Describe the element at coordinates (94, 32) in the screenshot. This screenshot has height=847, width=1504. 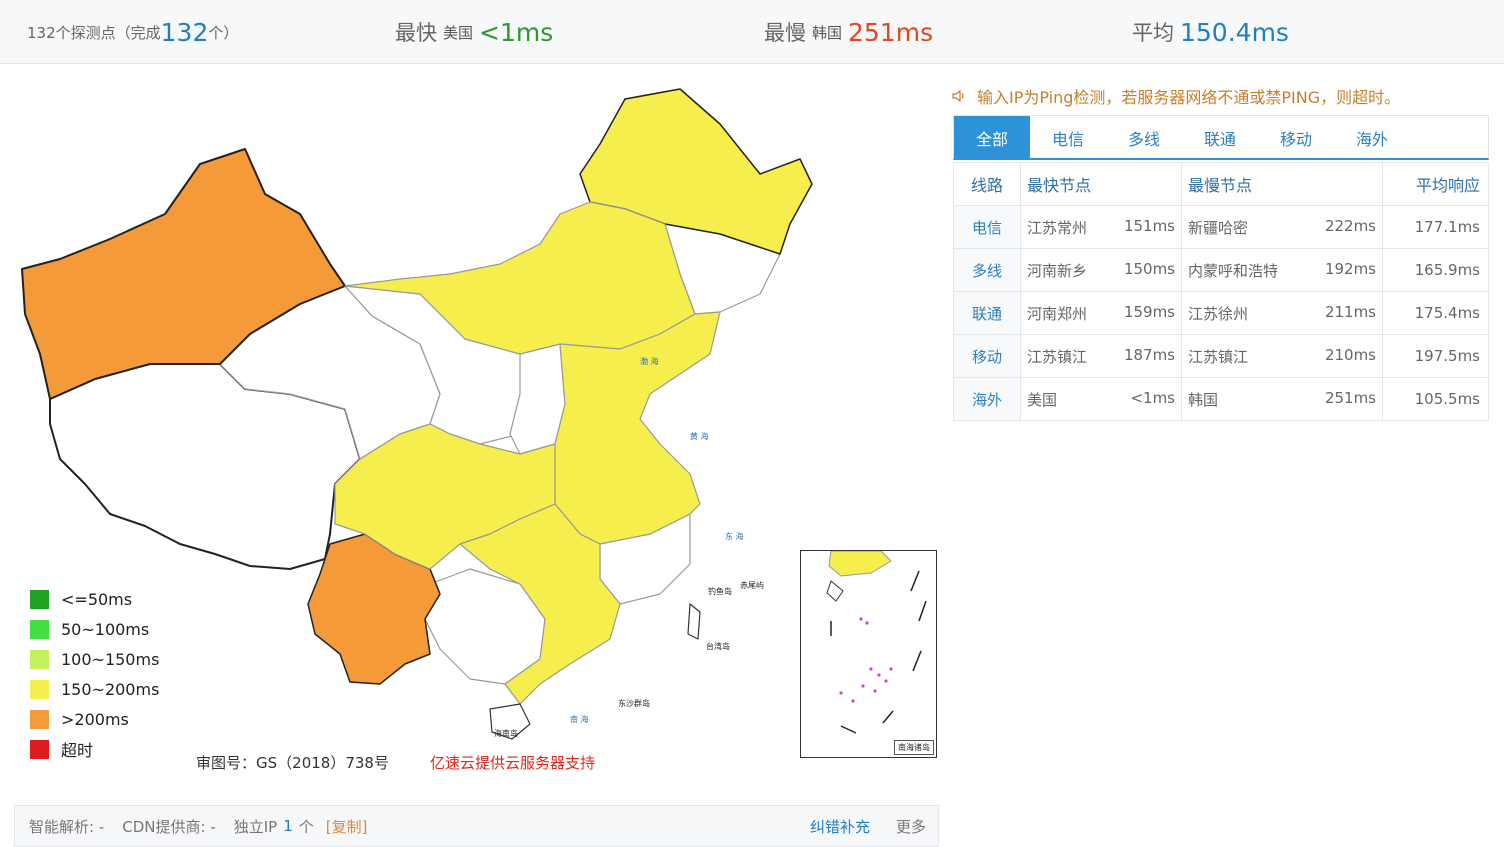
I see `probe-count-text: 132个探测点（完成` at that location.